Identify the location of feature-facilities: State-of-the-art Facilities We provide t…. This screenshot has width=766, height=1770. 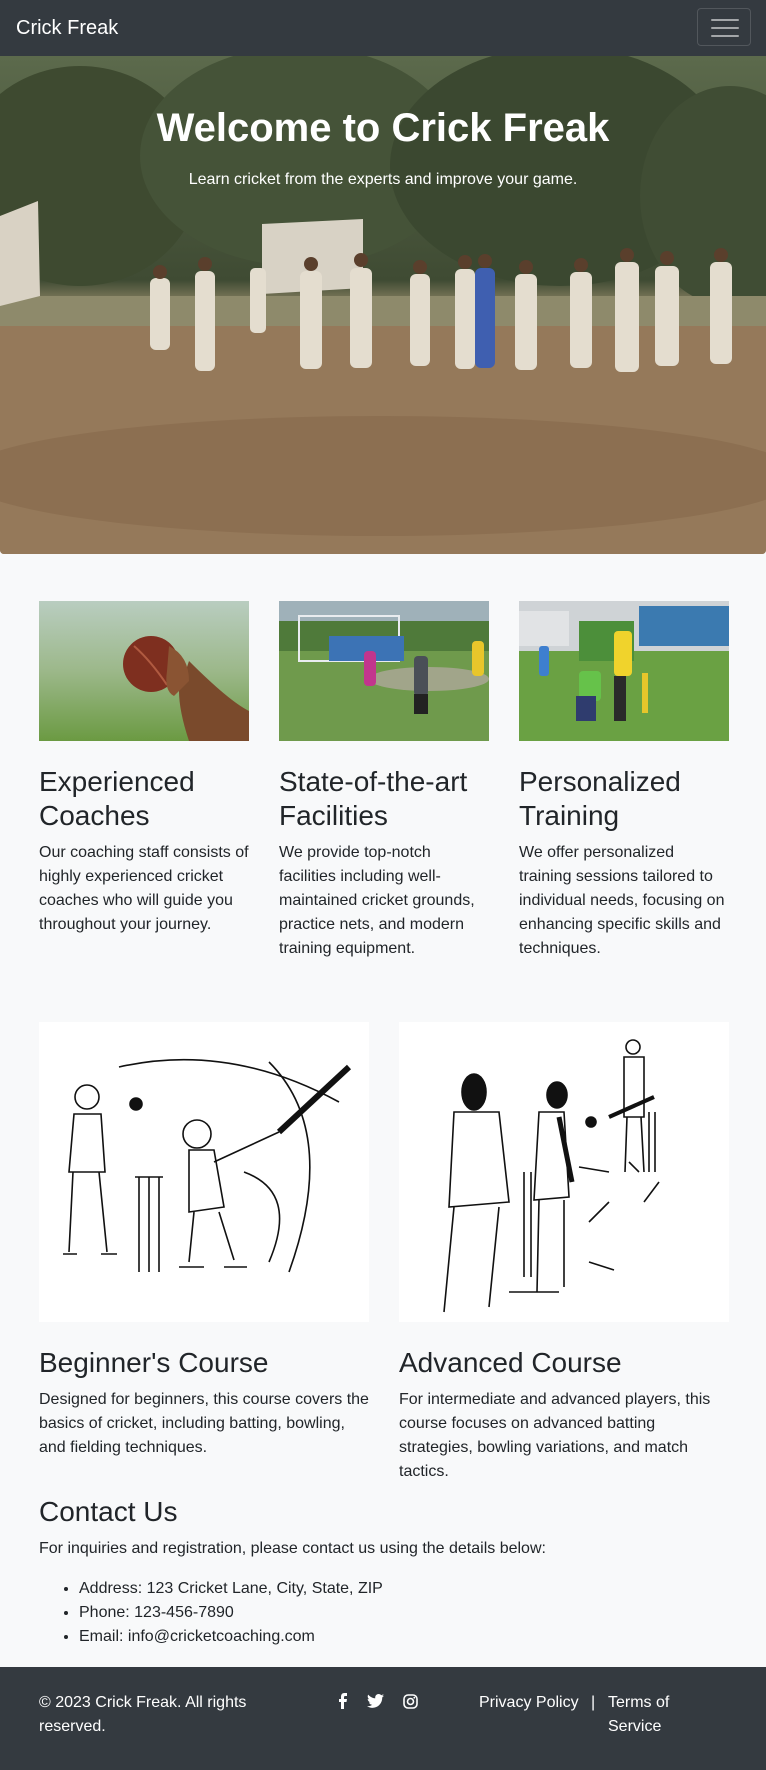
(384, 781).